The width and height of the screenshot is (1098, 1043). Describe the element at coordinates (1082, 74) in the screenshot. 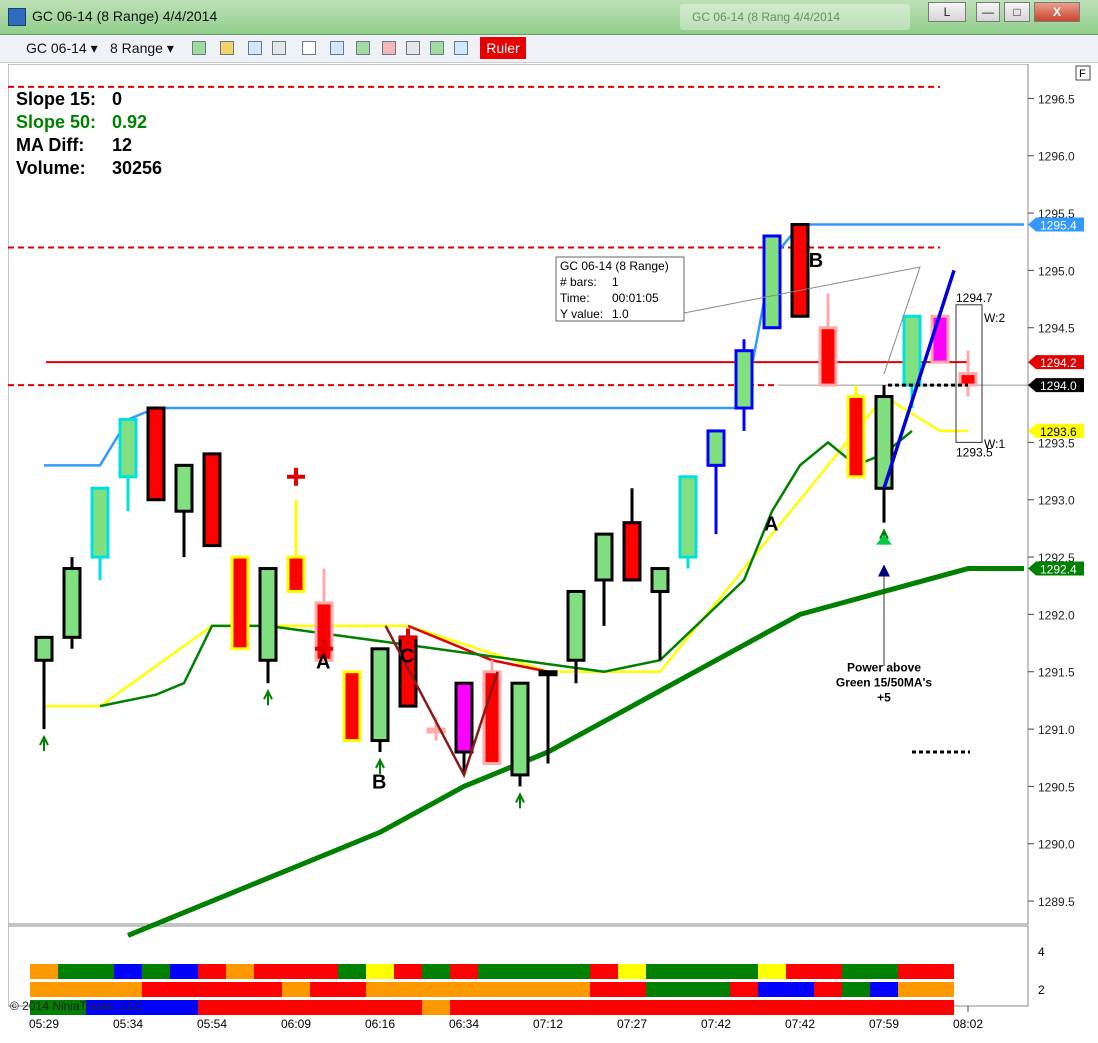

I see `f-label: F` at that location.